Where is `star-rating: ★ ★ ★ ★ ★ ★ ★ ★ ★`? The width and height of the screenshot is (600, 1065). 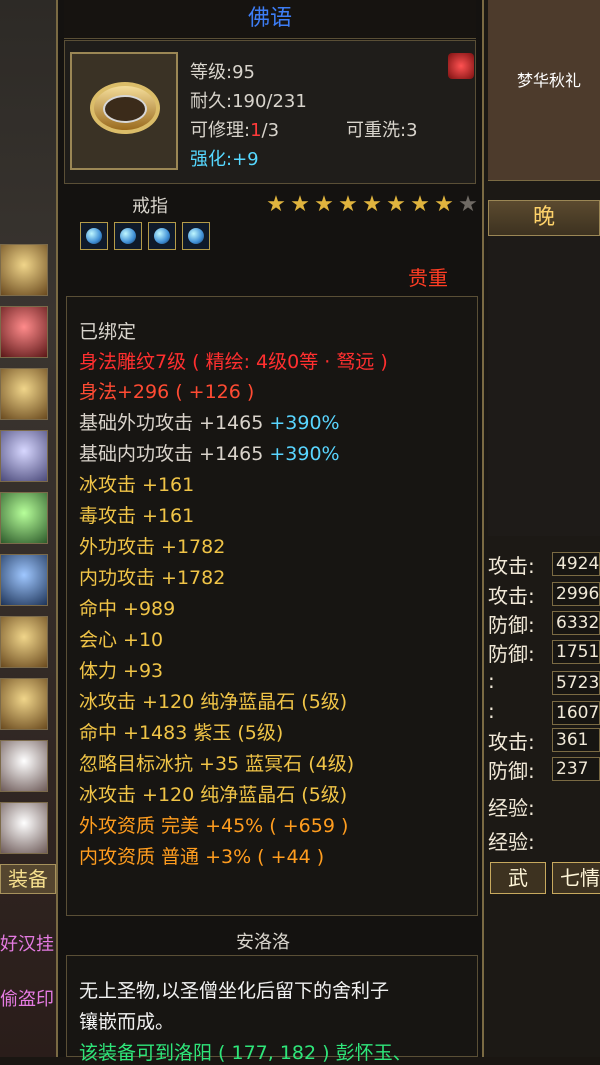 star-rating: ★ ★ ★ ★ ★ ★ ★ ★ ★ is located at coordinates (372, 205).